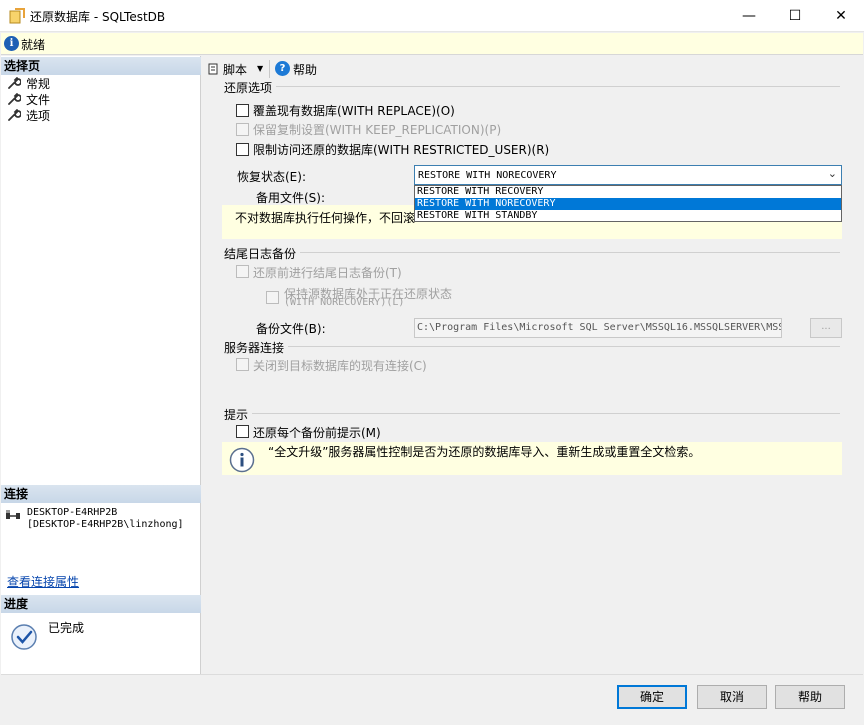 The width and height of the screenshot is (864, 725). What do you see at coordinates (795, 16) in the screenshot?
I see `maximize-button: ☐` at bounding box center [795, 16].